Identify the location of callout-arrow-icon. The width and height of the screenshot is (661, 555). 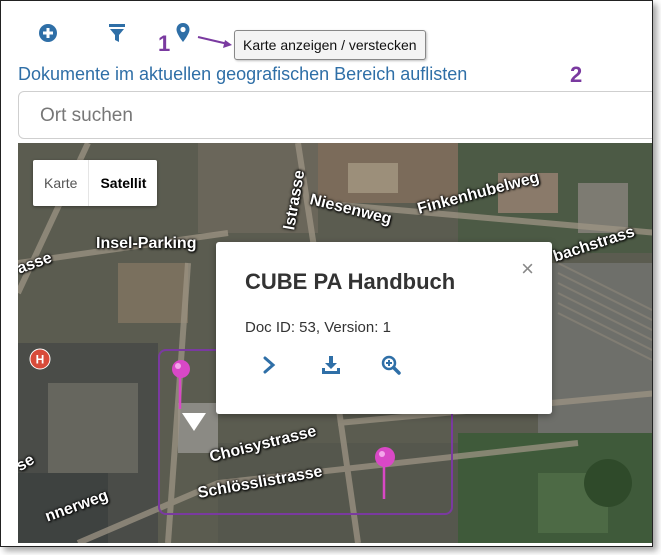
(214, 42).